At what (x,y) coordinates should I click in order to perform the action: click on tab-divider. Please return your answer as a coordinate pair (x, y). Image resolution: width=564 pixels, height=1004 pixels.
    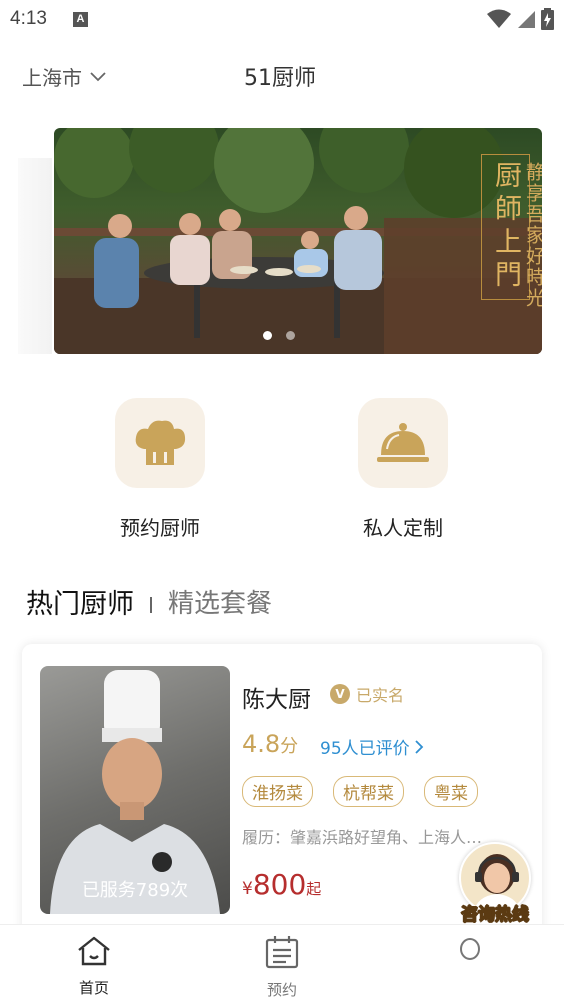
    Looking at the image, I should click on (151, 604).